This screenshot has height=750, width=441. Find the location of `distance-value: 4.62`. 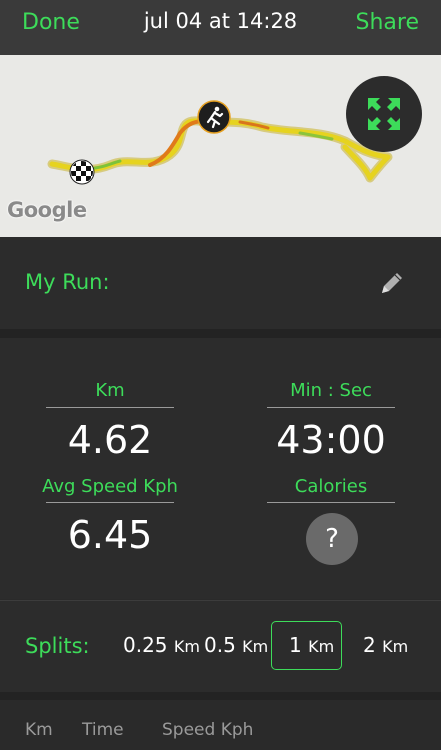

distance-value: 4.62 is located at coordinates (110, 440).